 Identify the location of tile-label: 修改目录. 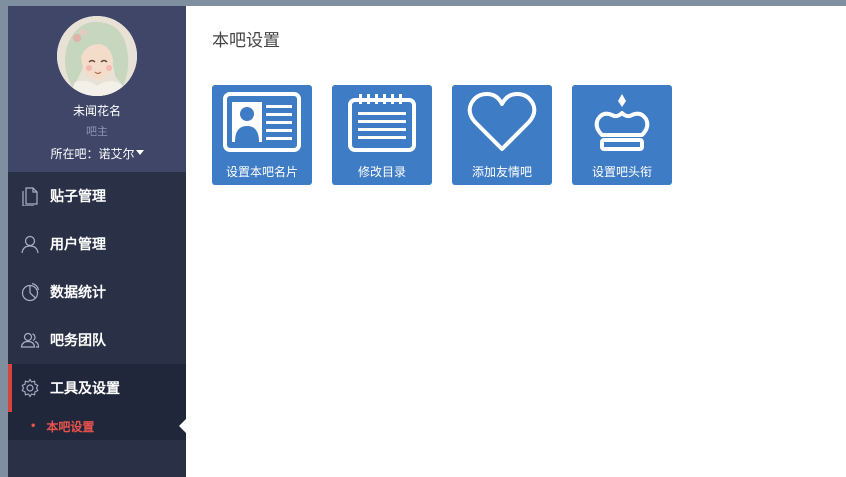
(381, 172).